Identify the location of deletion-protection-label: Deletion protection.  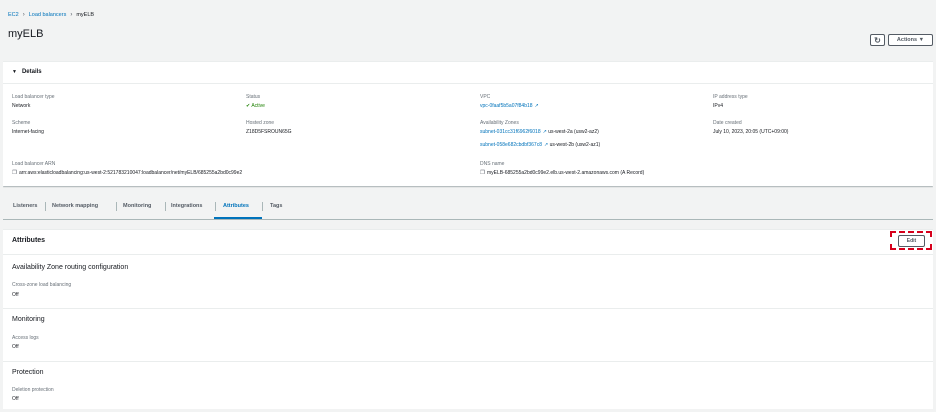
(33, 390).